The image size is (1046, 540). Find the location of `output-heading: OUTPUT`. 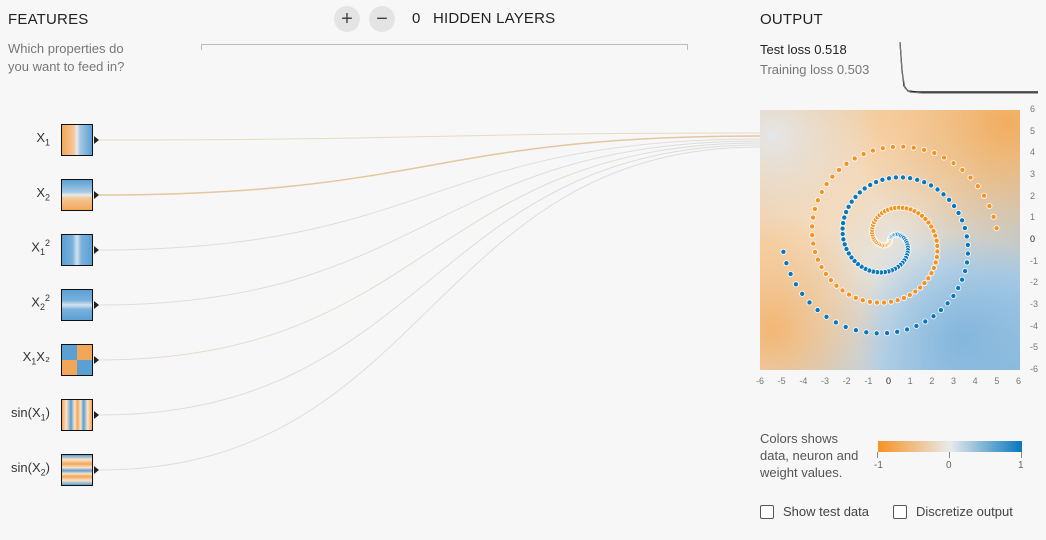

output-heading: OUTPUT is located at coordinates (791, 19).